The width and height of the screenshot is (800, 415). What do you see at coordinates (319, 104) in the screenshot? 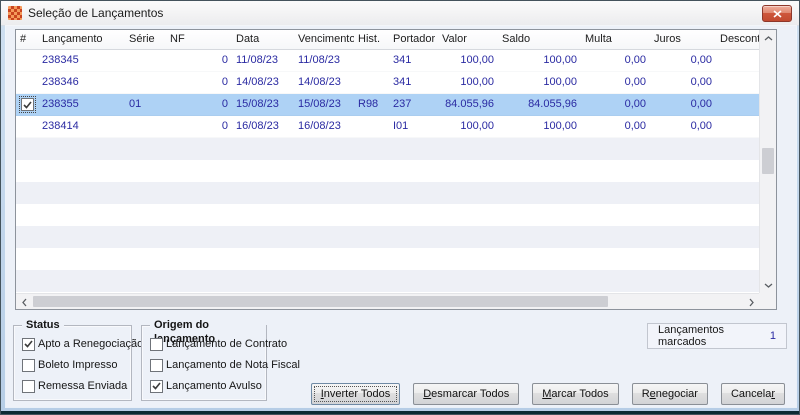
I see `cell-vencimento: 15/08/23` at bounding box center [319, 104].